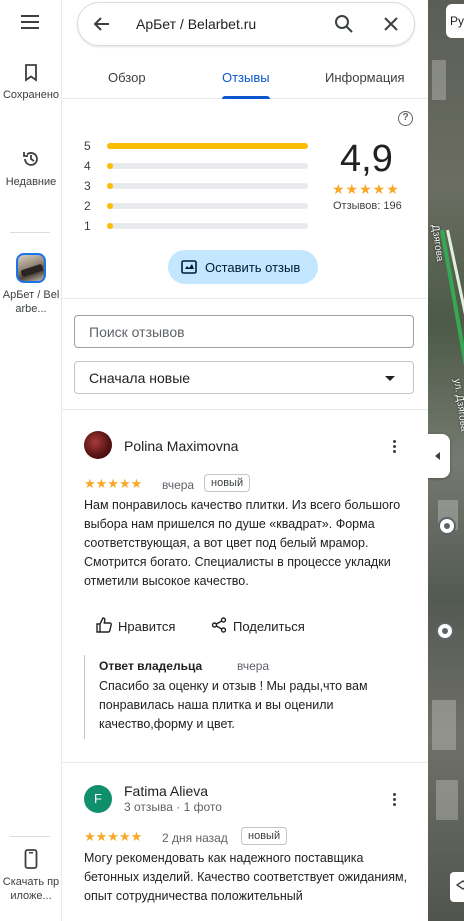 This screenshot has width=464, height=921. I want to click on histogram-star-label: 2, so click(87, 206).